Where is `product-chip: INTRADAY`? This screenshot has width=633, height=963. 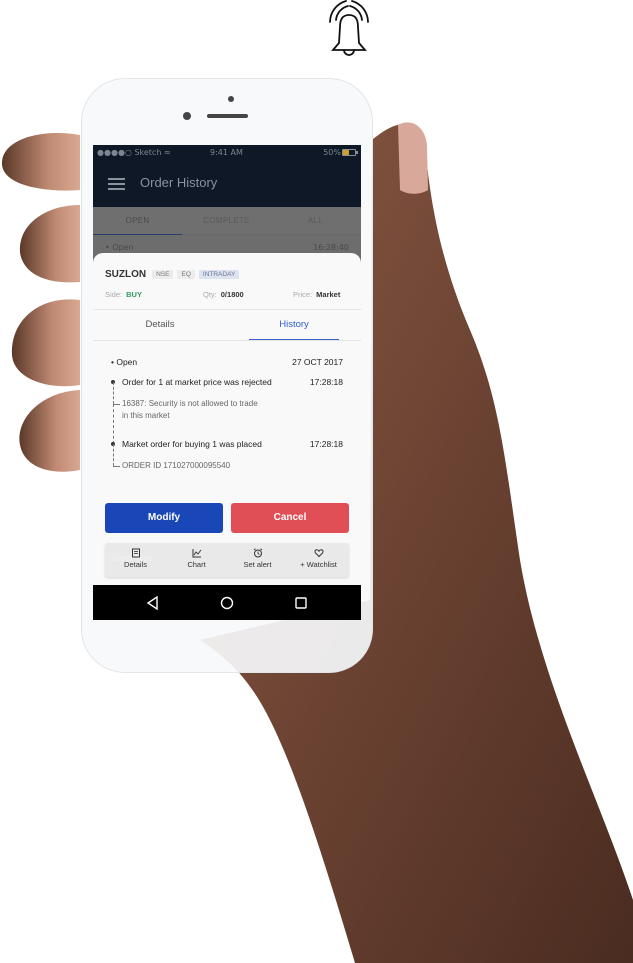
product-chip: INTRADAY is located at coordinates (219, 274).